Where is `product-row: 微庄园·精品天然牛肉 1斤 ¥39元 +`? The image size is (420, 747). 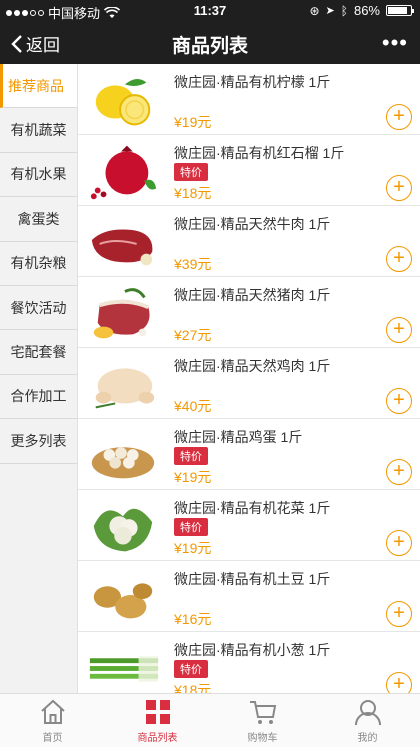
product-row: 微庄园·精品天然牛肉 1斤 ¥39元 + is located at coordinates (249, 241).